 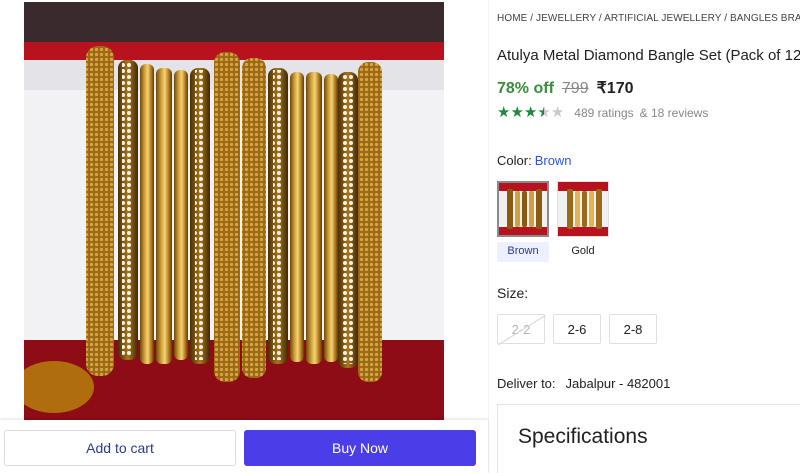 I want to click on color-swatch-gold, so click(x=583, y=209).